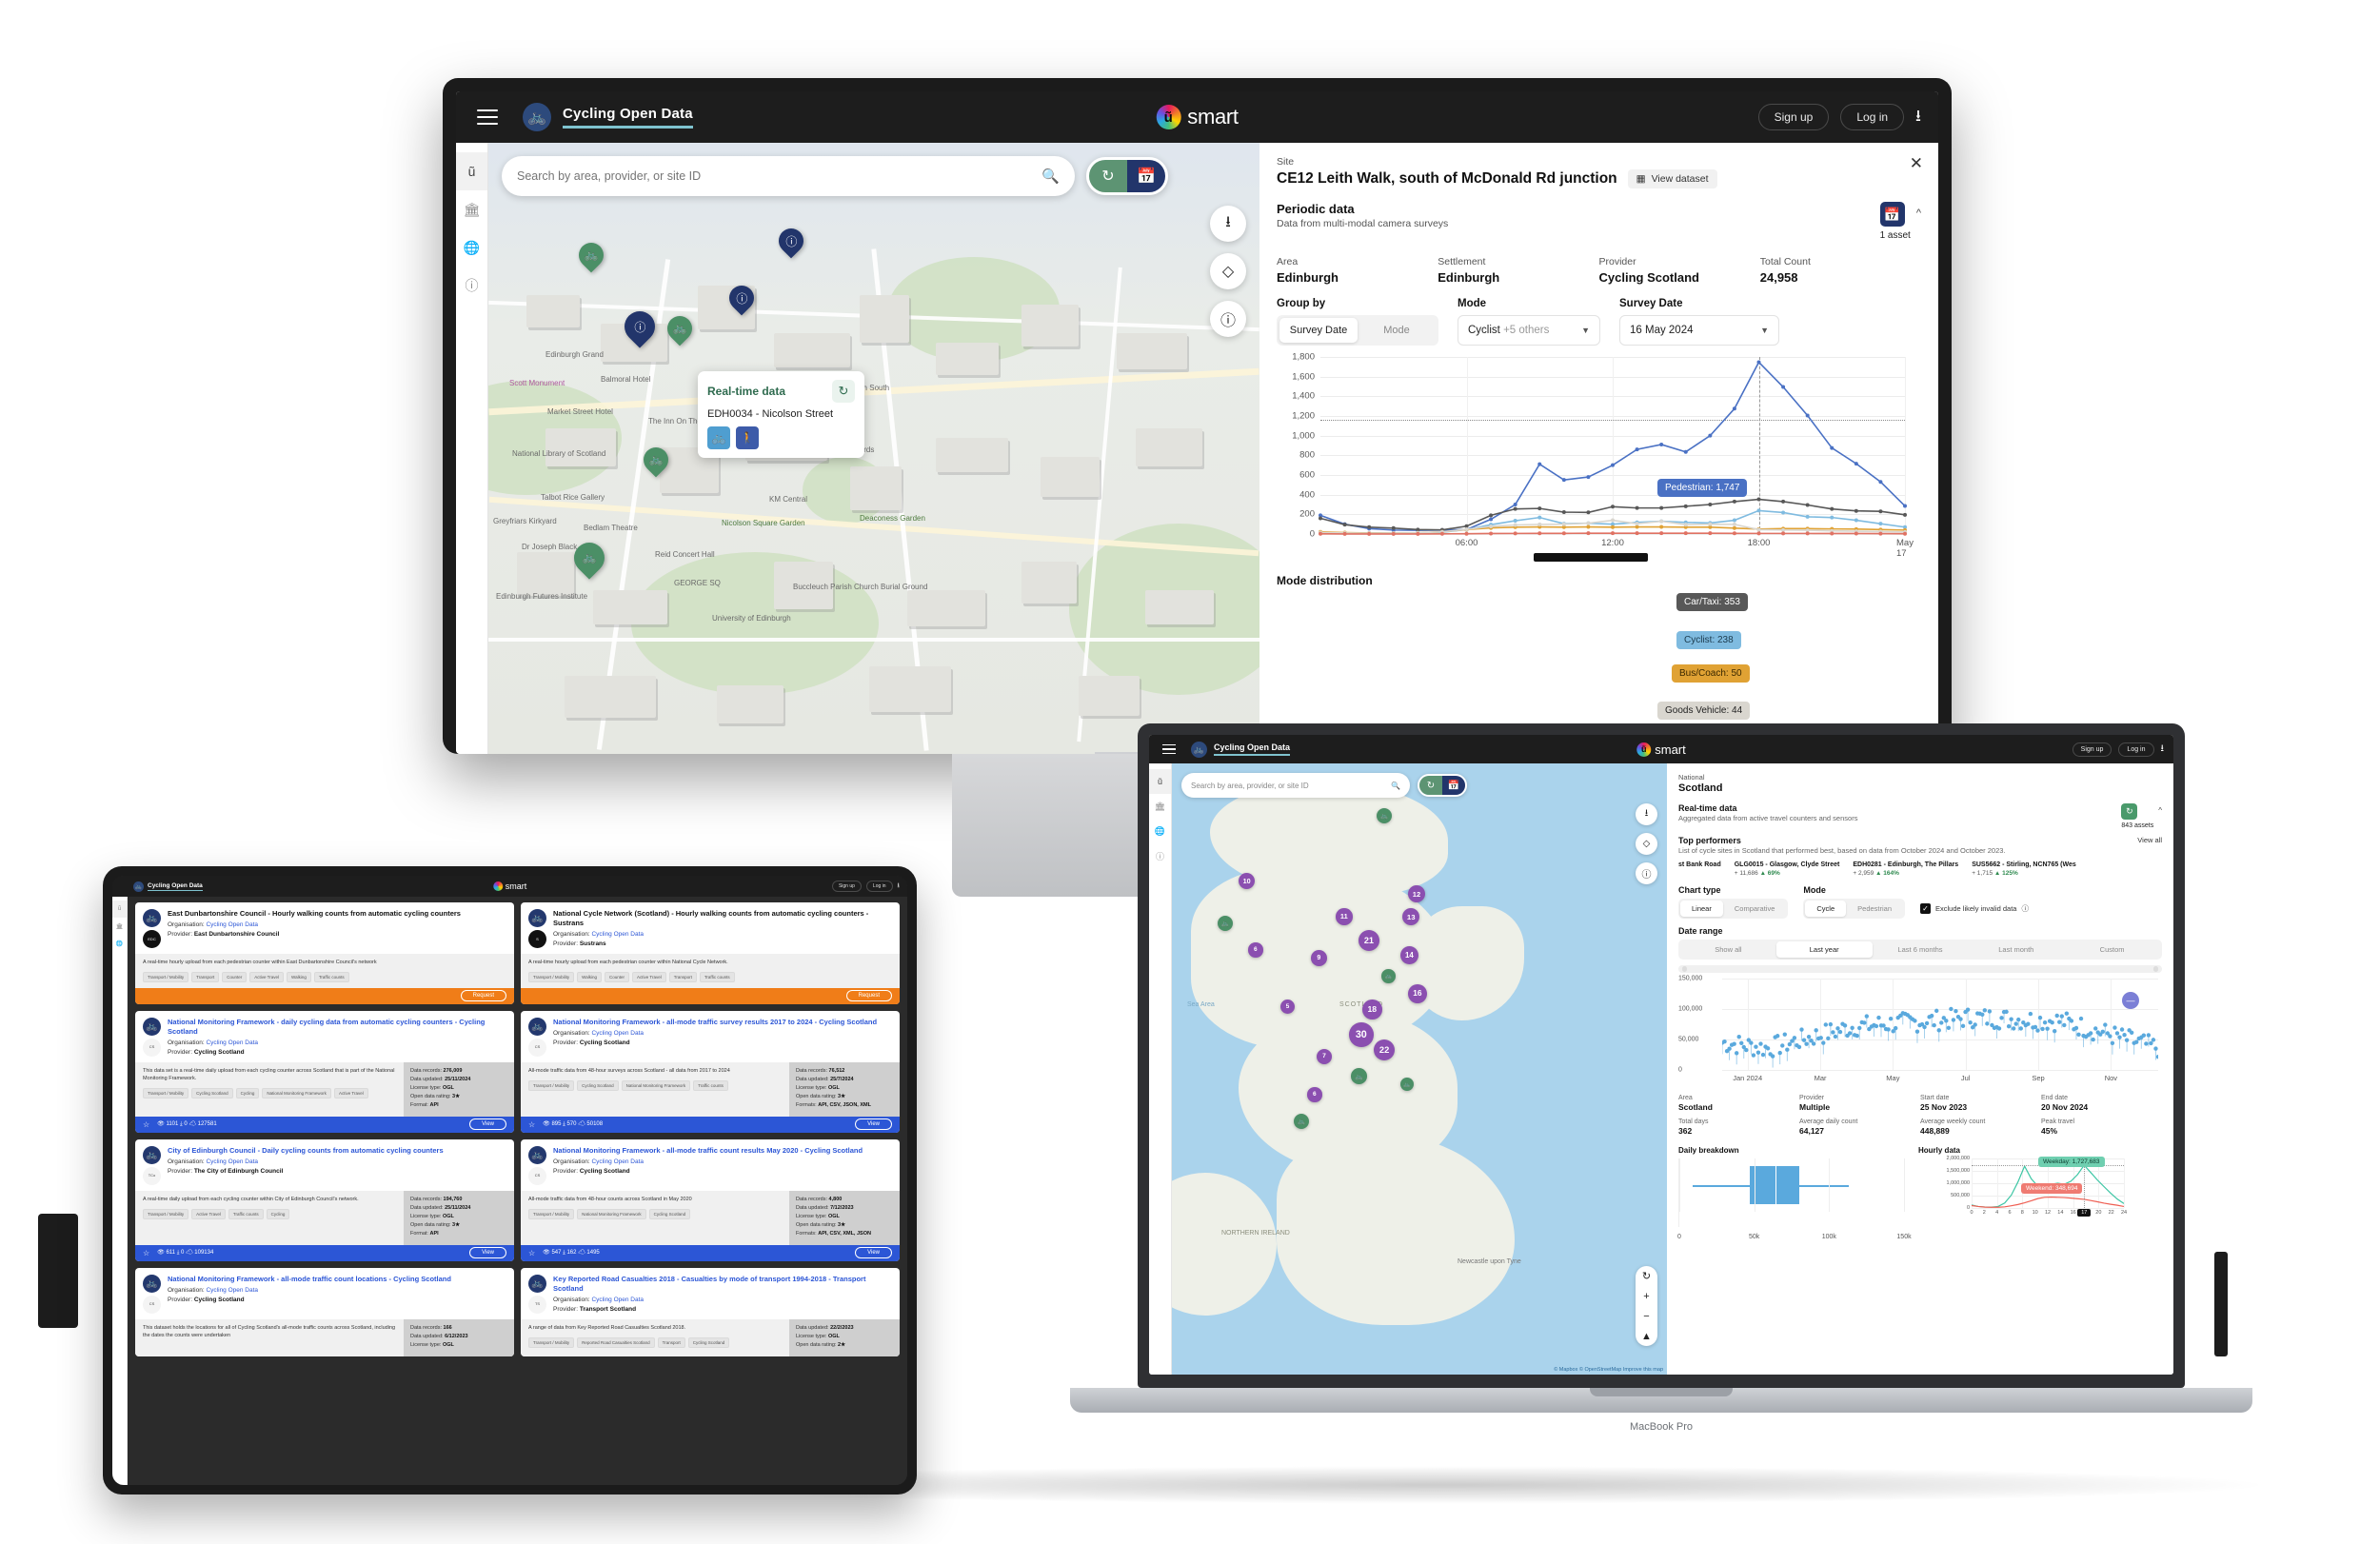  I want to click on info-icon: ⓘ, so click(2025, 908).